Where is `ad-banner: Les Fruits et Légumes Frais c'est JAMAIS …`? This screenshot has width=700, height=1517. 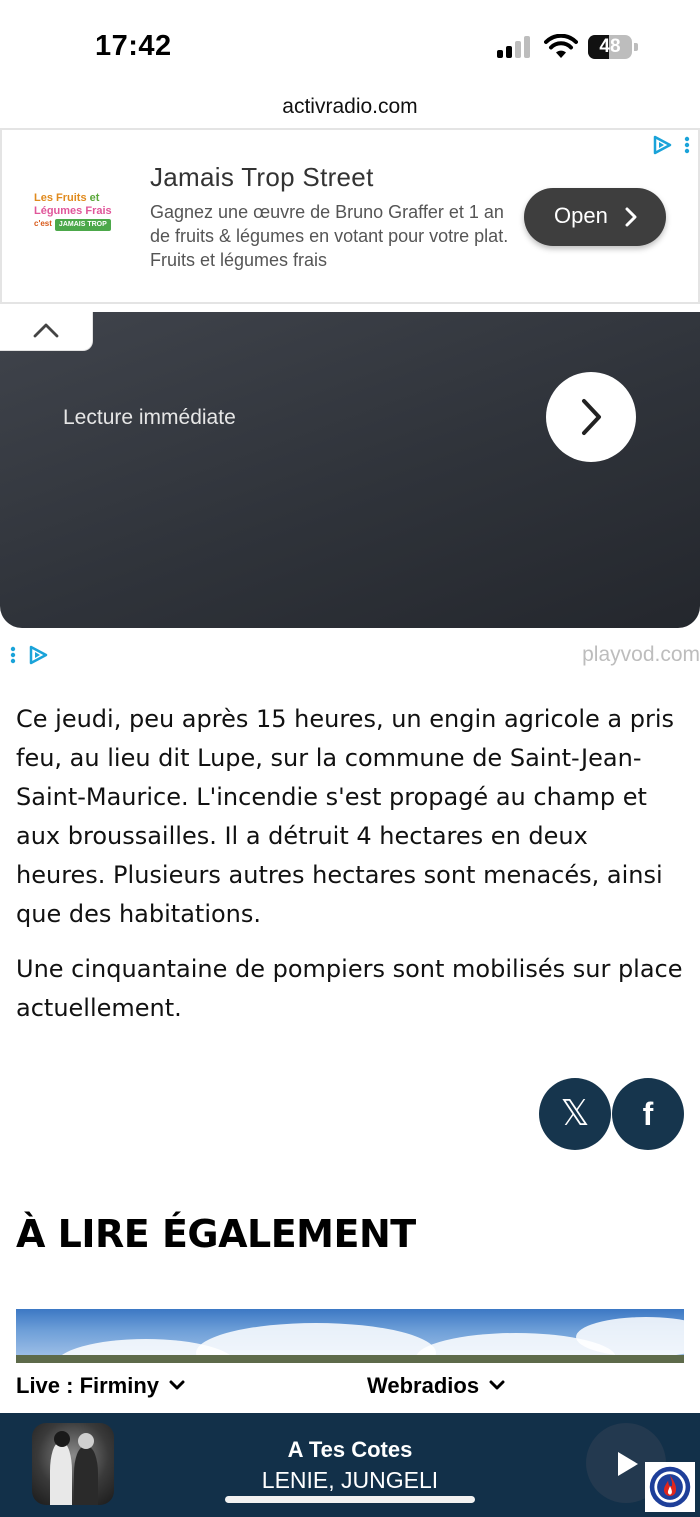 ad-banner: Les Fruits et Légumes Frais c'est JAMAIS … is located at coordinates (350, 216).